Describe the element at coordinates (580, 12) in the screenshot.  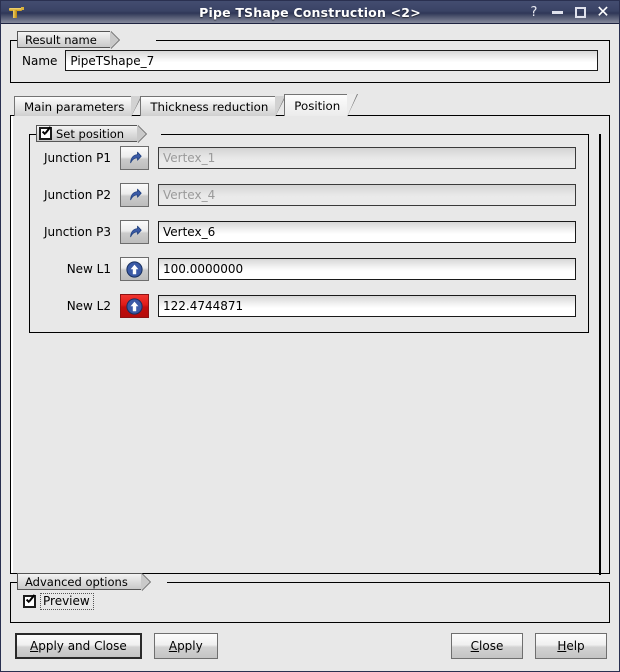
I see `maximize-icon` at that location.